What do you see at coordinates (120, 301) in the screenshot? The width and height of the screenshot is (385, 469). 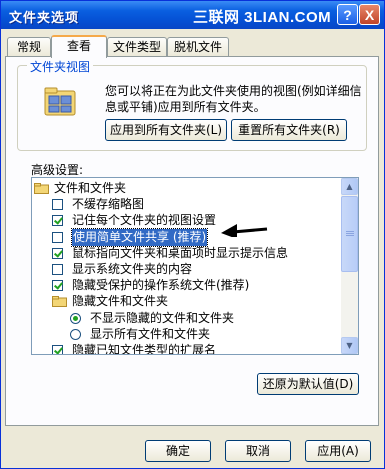 I see `option-label: 隐藏文件和文件夹` at bounding box center [120, 301].